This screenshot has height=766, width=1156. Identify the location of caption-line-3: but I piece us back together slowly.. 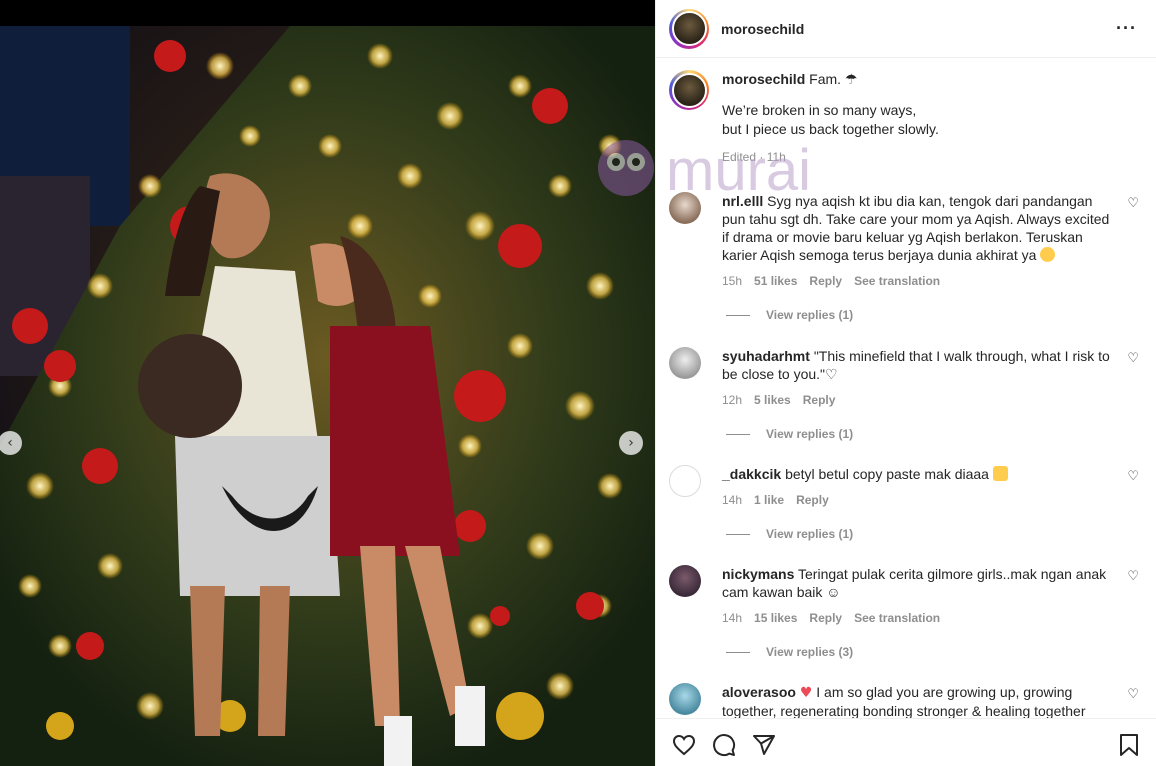
(830, 129).